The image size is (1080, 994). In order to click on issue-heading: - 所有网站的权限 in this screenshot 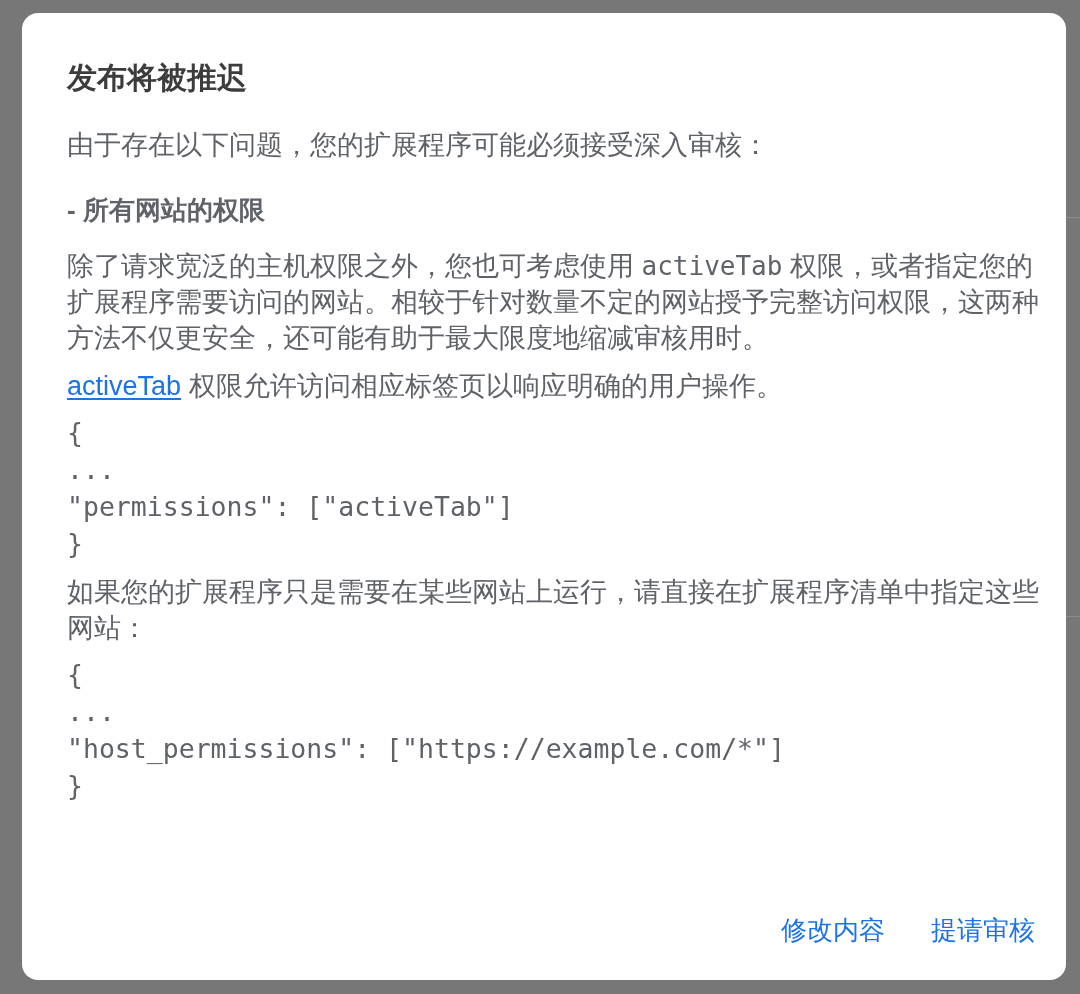, I will do `click(166, 210)`.